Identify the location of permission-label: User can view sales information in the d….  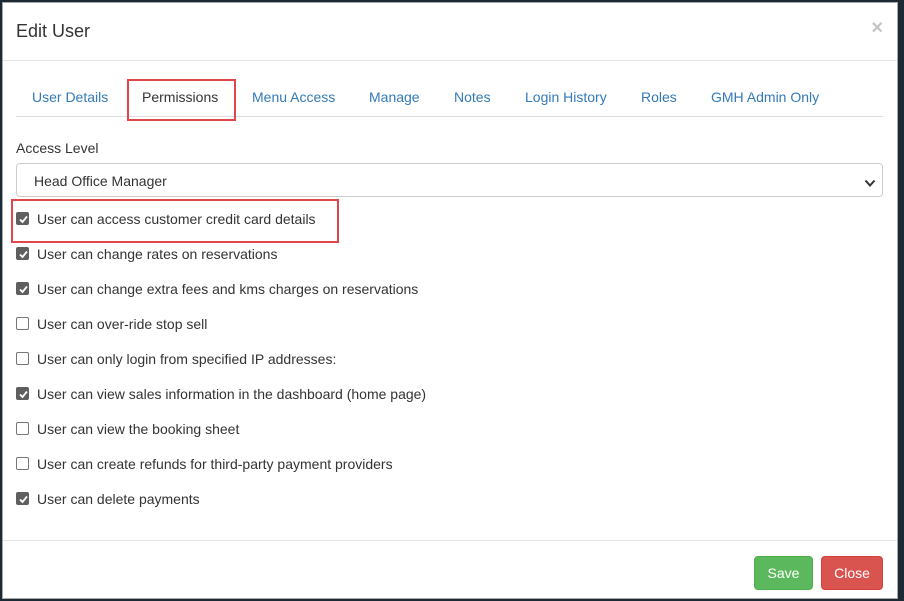
(232, 394).